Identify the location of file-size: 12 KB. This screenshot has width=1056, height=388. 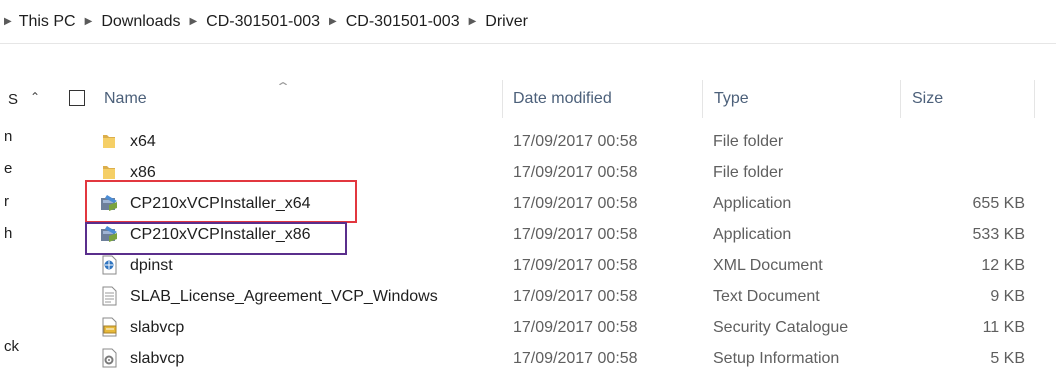
(1003, 265).